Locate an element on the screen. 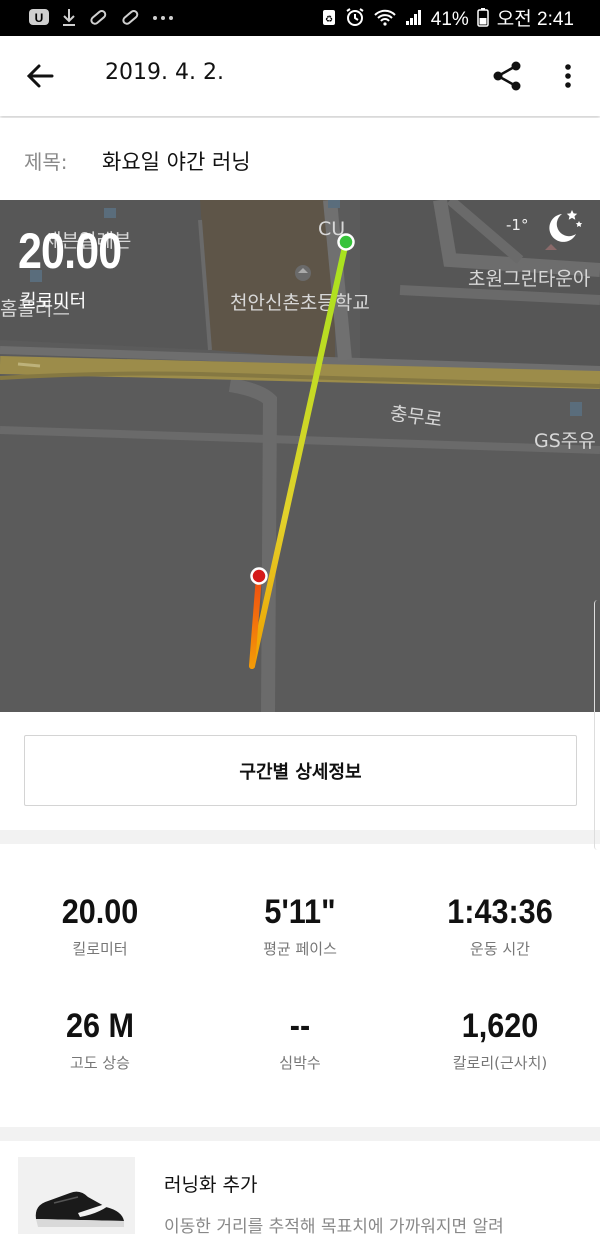  stat-average-pace: 5'11" 평균 페이스 is located at coordinates (300, 926).